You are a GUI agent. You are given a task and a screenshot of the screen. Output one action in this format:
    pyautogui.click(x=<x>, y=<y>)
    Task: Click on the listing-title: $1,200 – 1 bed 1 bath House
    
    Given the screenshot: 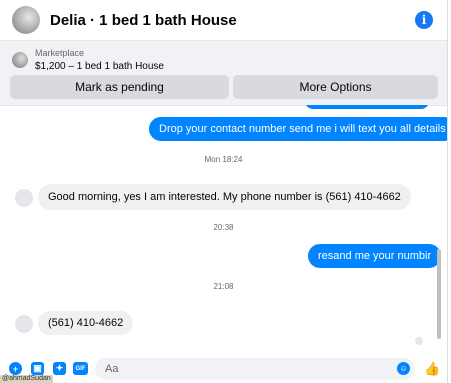 What is the action you would take?
    pyautogui.click(x=99, y=66)
    